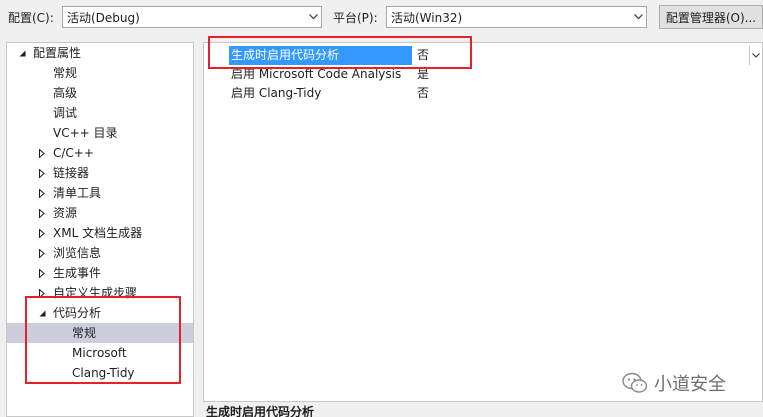 This screenshot has width=763, height=417. Describe the element at coordinates (100, 113) in the screenshot. I see `tree-item-debugging: 调试` at that location.